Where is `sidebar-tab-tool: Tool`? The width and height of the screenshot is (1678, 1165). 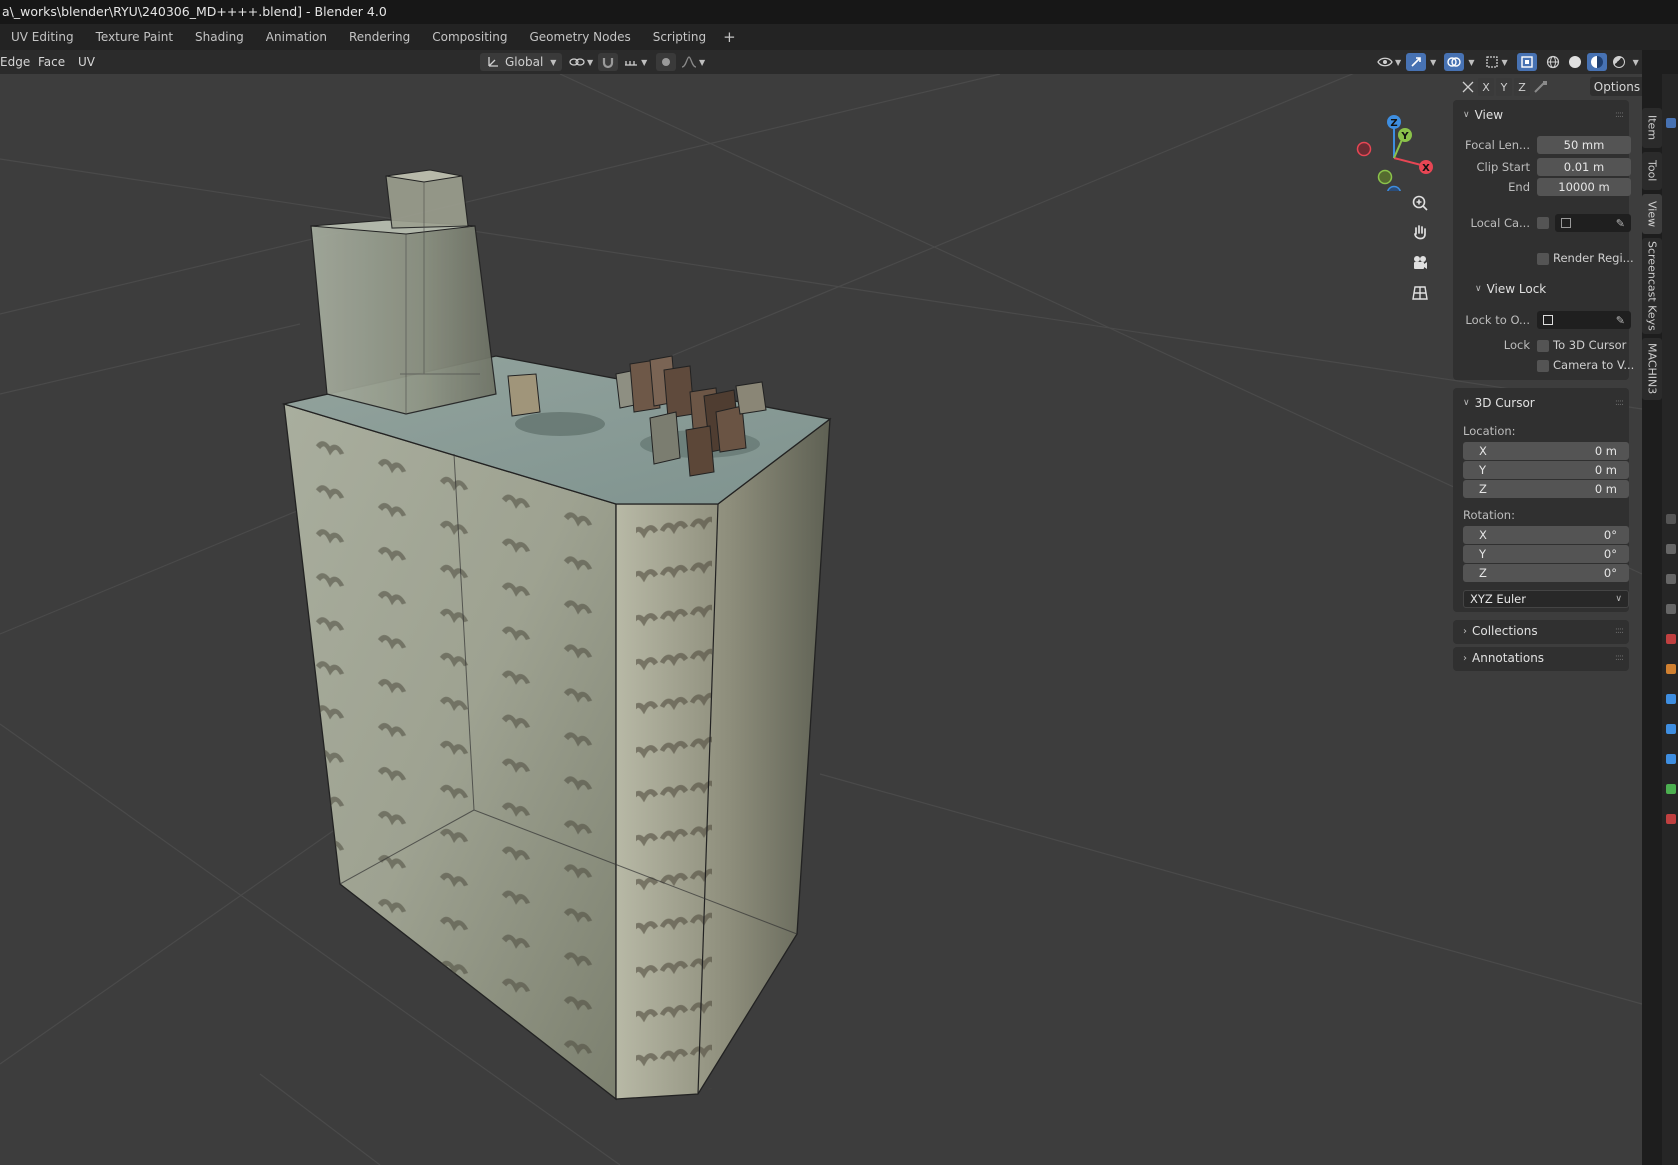 sidebar-tab-tool: Tool is located at coordinates (1652, 171).